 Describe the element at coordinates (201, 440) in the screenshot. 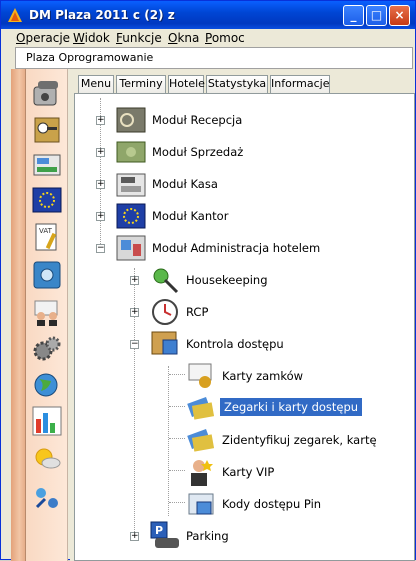

I see `identify-card-icon` at that location.